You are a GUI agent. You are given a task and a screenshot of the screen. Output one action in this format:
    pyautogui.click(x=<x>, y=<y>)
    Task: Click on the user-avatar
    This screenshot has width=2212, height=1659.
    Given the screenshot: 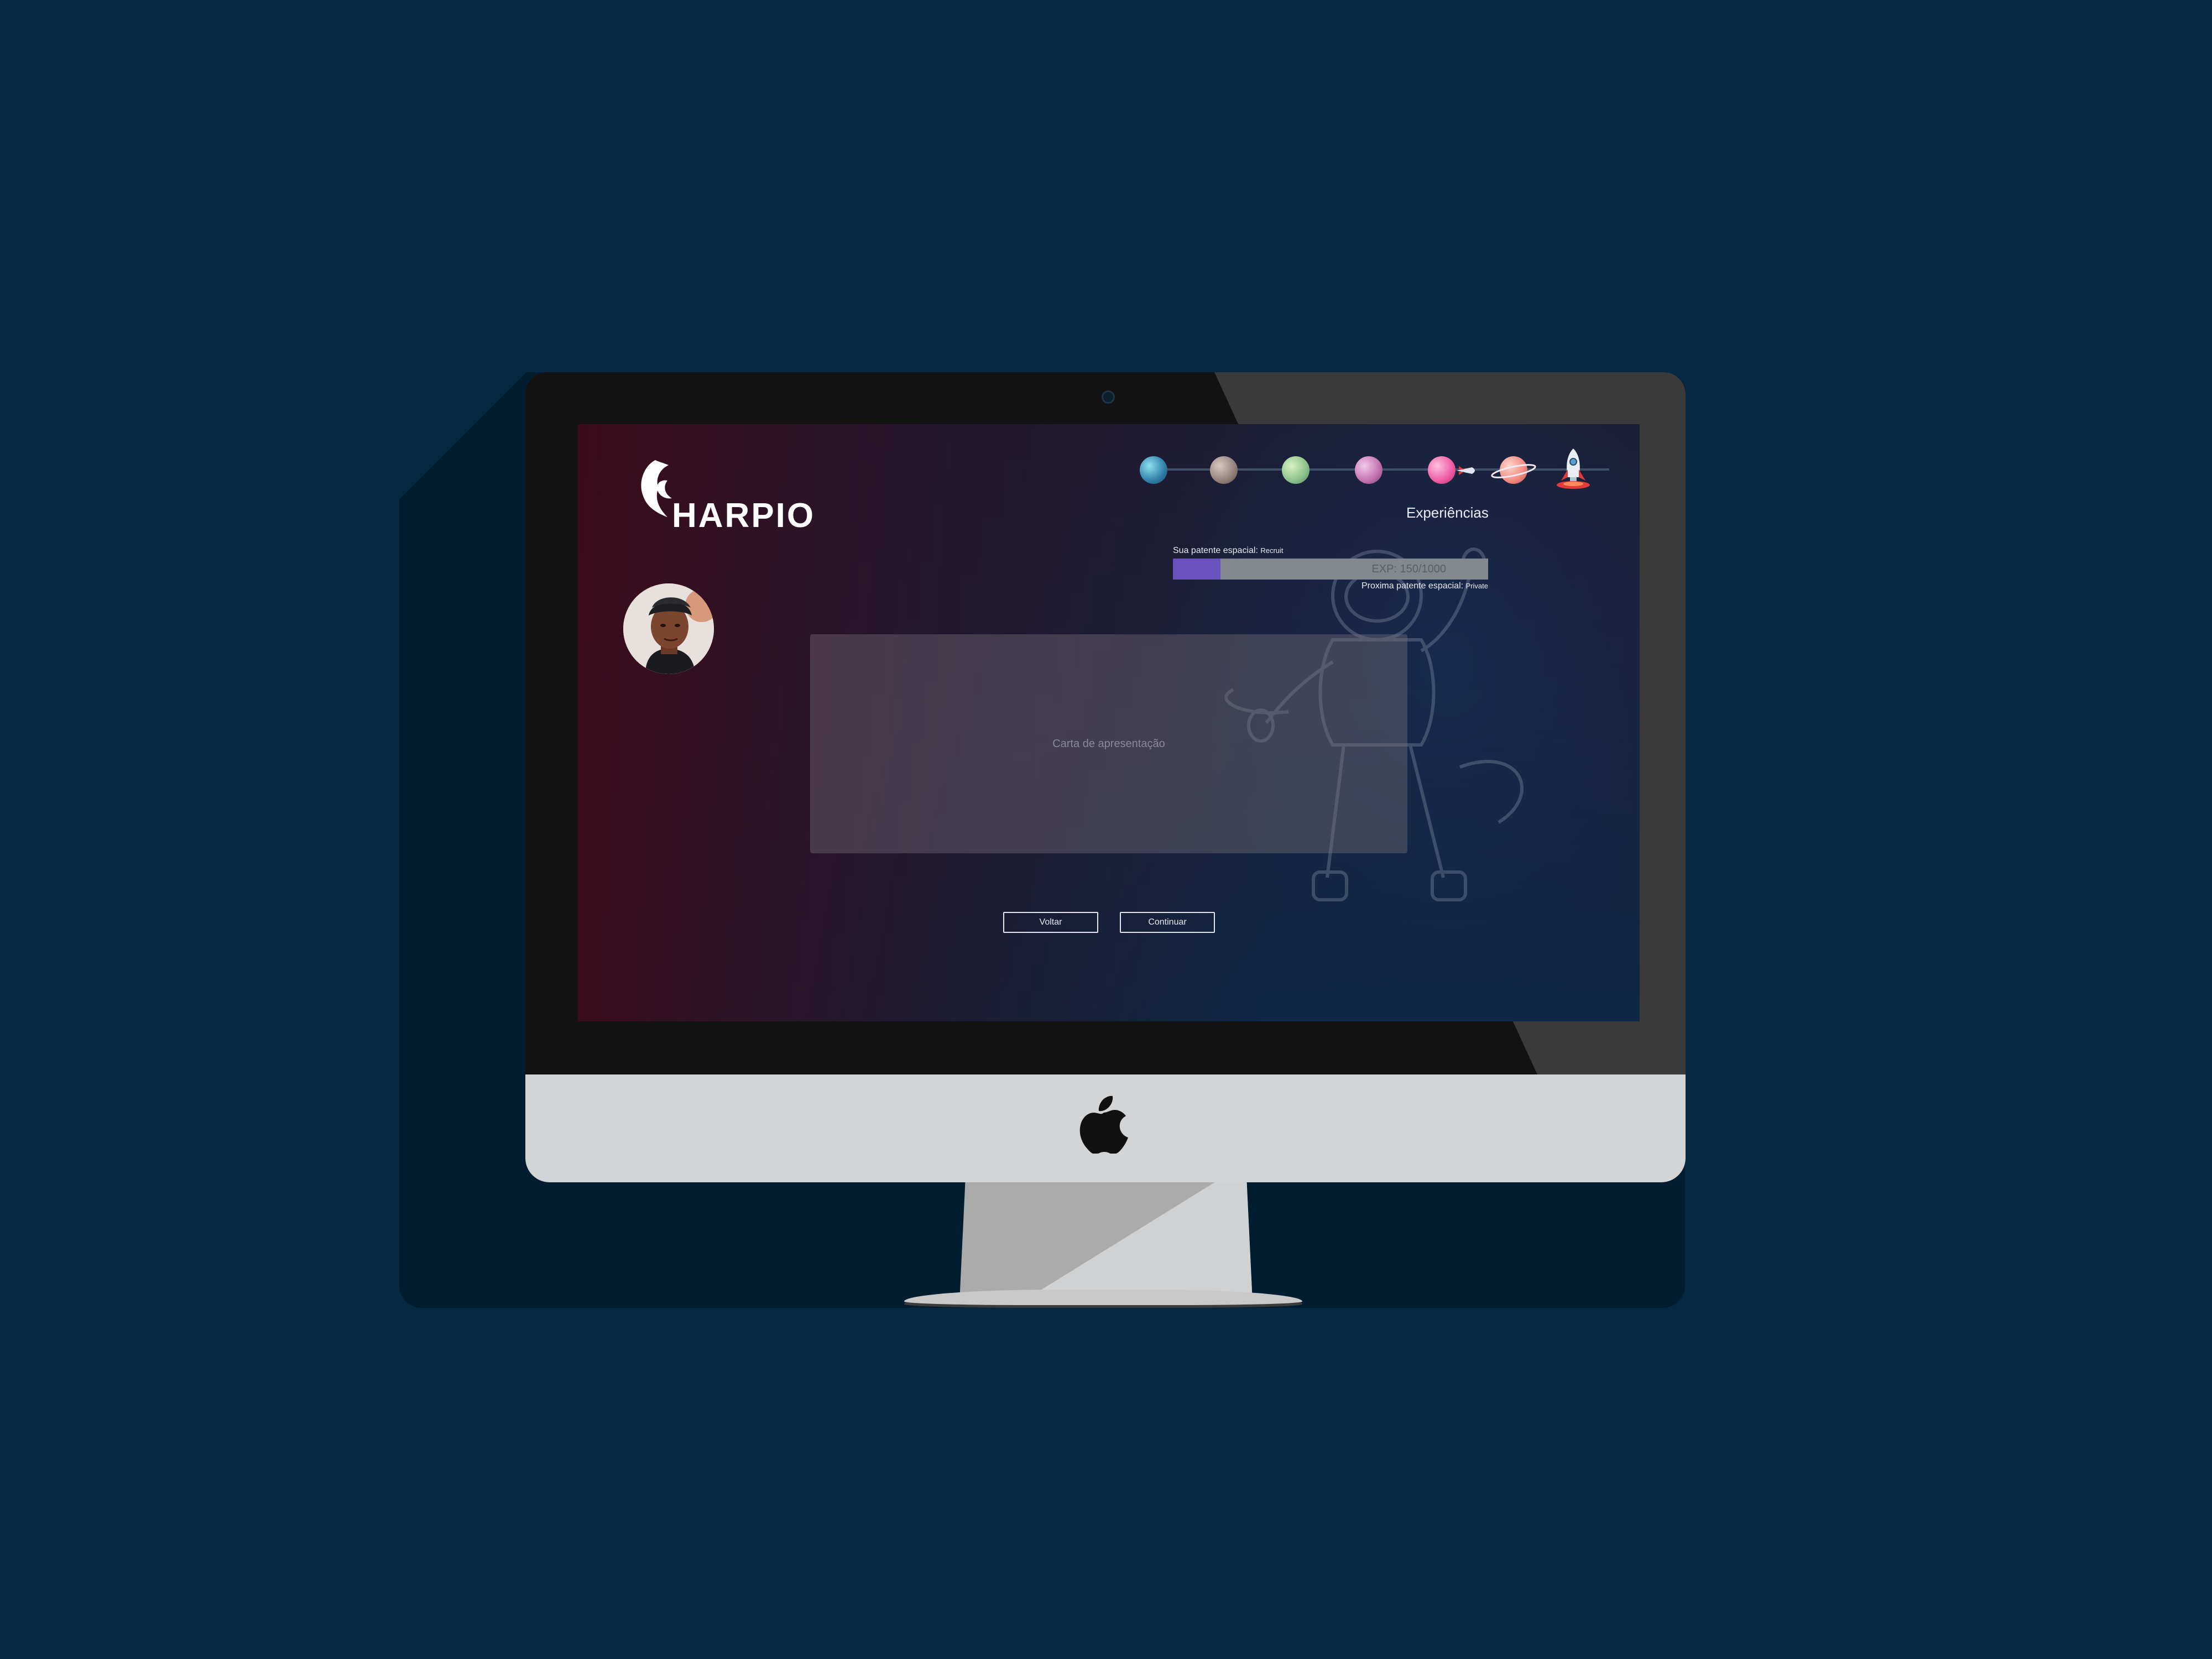 What is the action you would take?
    pyautogui.click(x=669, y=628)
    